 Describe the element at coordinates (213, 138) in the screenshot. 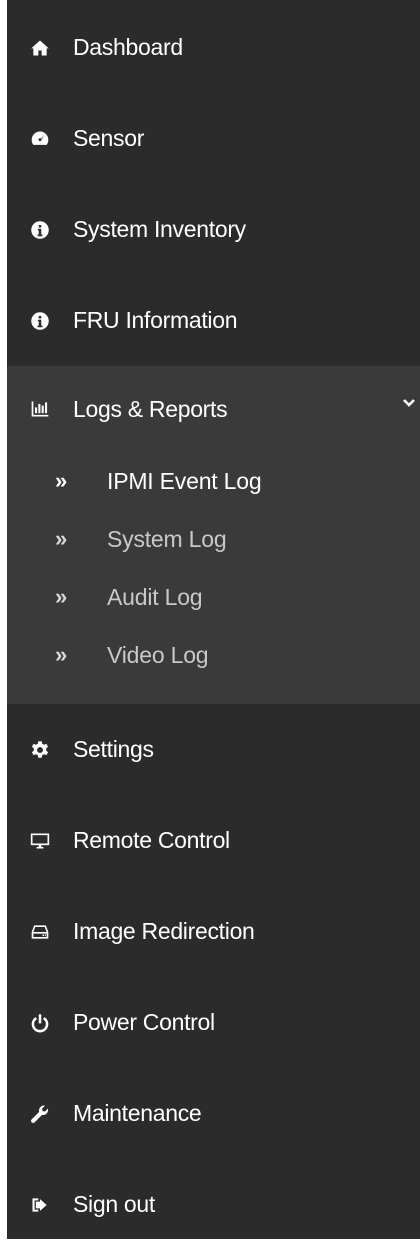

I see `nav-item-sensor: Sensor` at that location.